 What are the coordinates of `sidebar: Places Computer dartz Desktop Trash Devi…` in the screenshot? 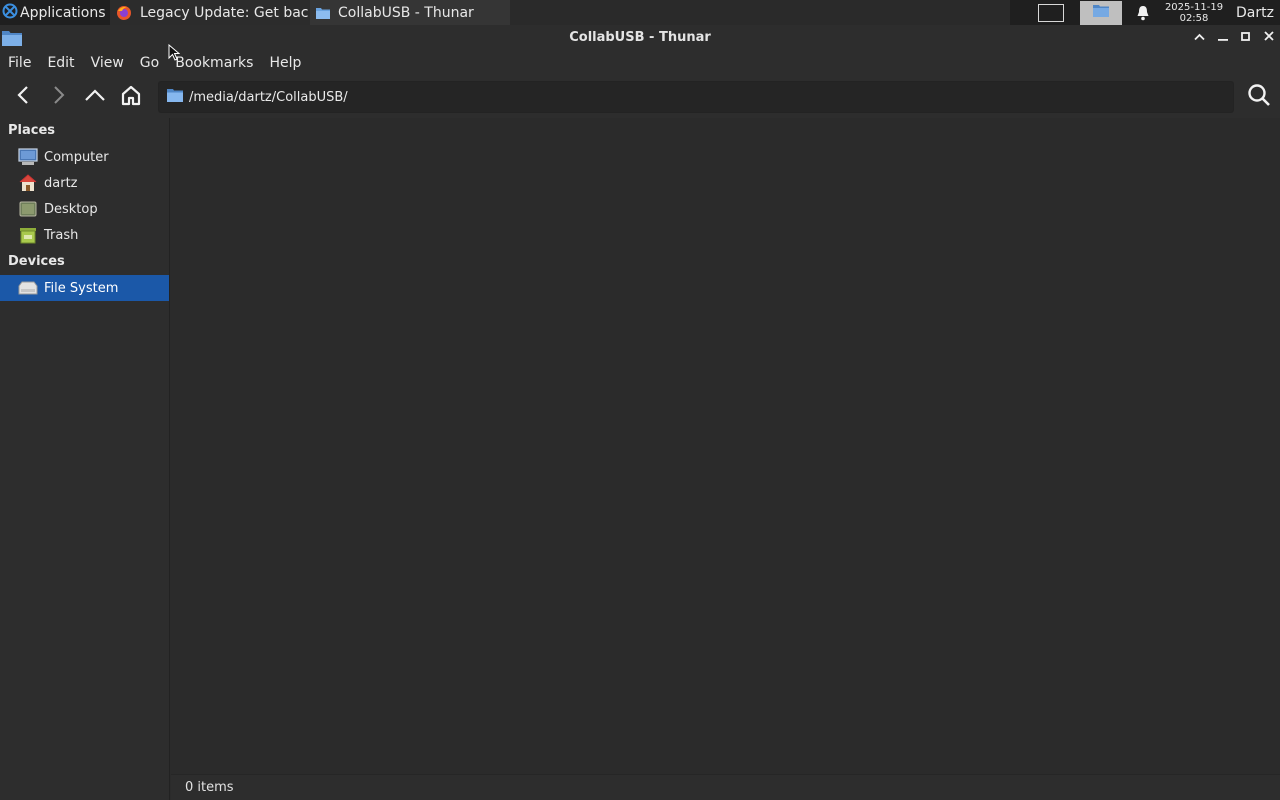 It's located at (85, 459).